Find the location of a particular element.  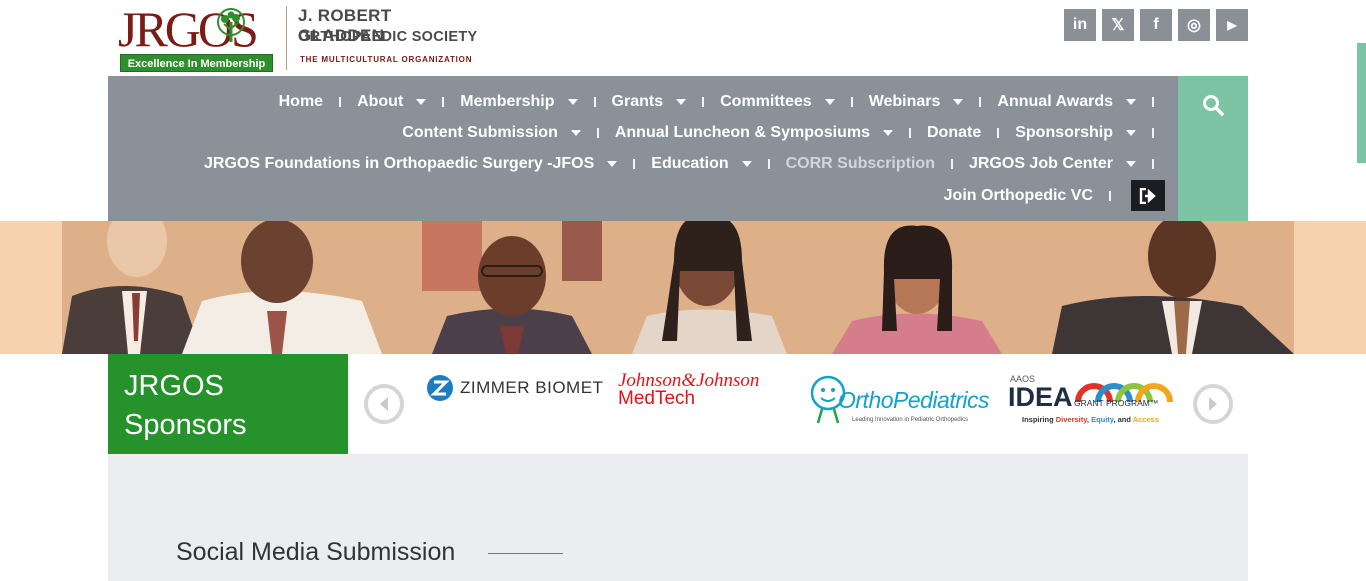

idea-tagline-access: Access is located at coordinates (1146, 419).